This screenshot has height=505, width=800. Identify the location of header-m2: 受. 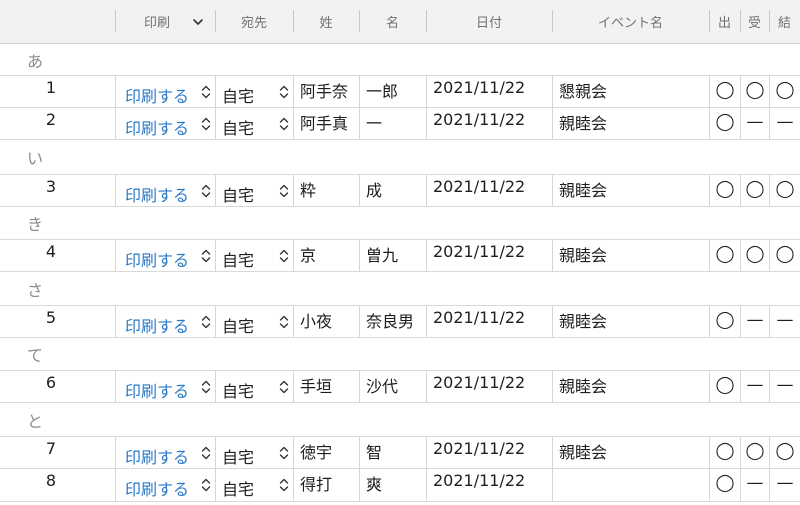
(754, 21).